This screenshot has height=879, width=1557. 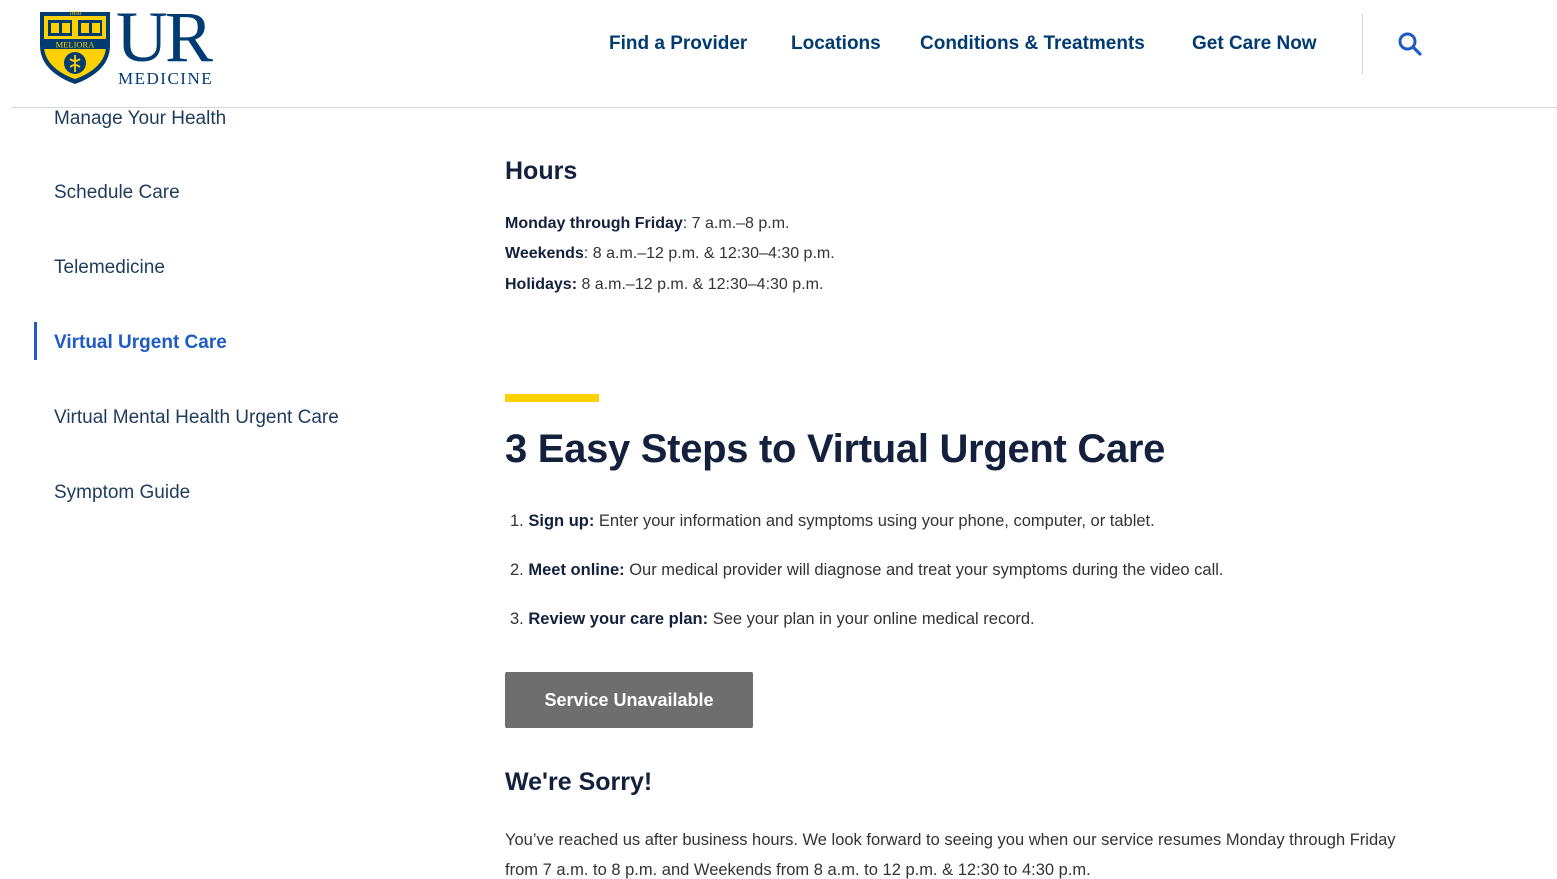 What do you see at coordinates (709, 253) in the screenshot?
I see `hours-weekends-value: : 8 a.m.–12 p.m. & 12:30–4:30 p.m.` at bounding box center [709, 253].